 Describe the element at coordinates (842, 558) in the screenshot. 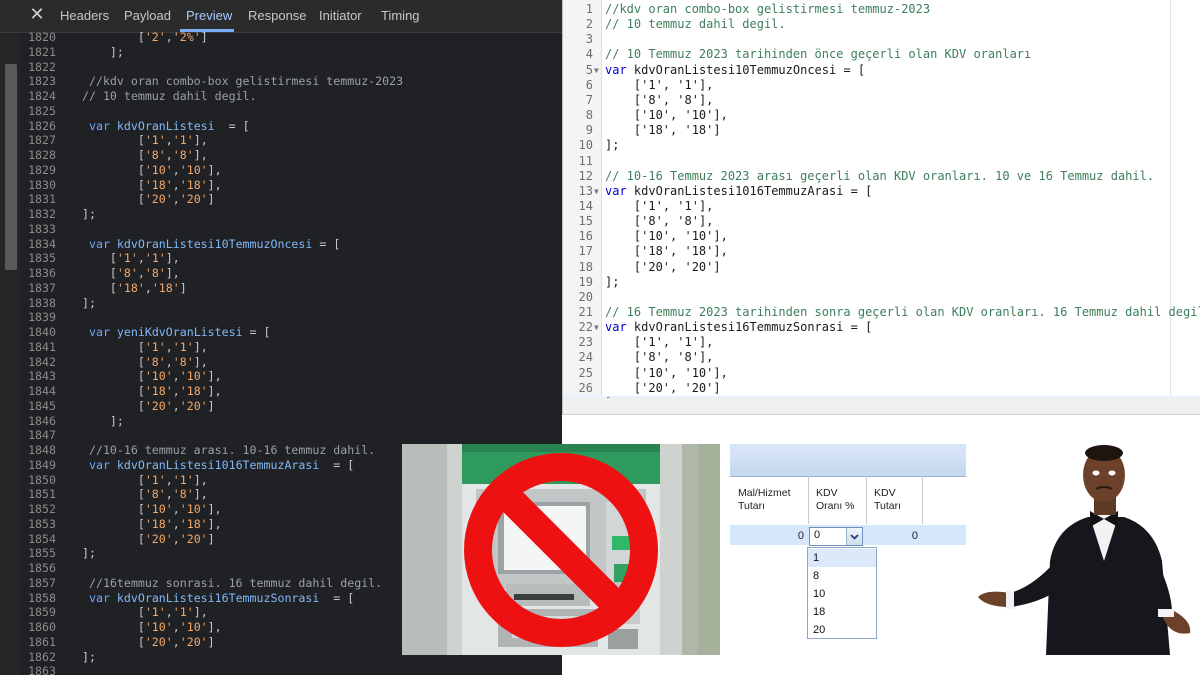

I see `dropdown-option: 1` at that location.